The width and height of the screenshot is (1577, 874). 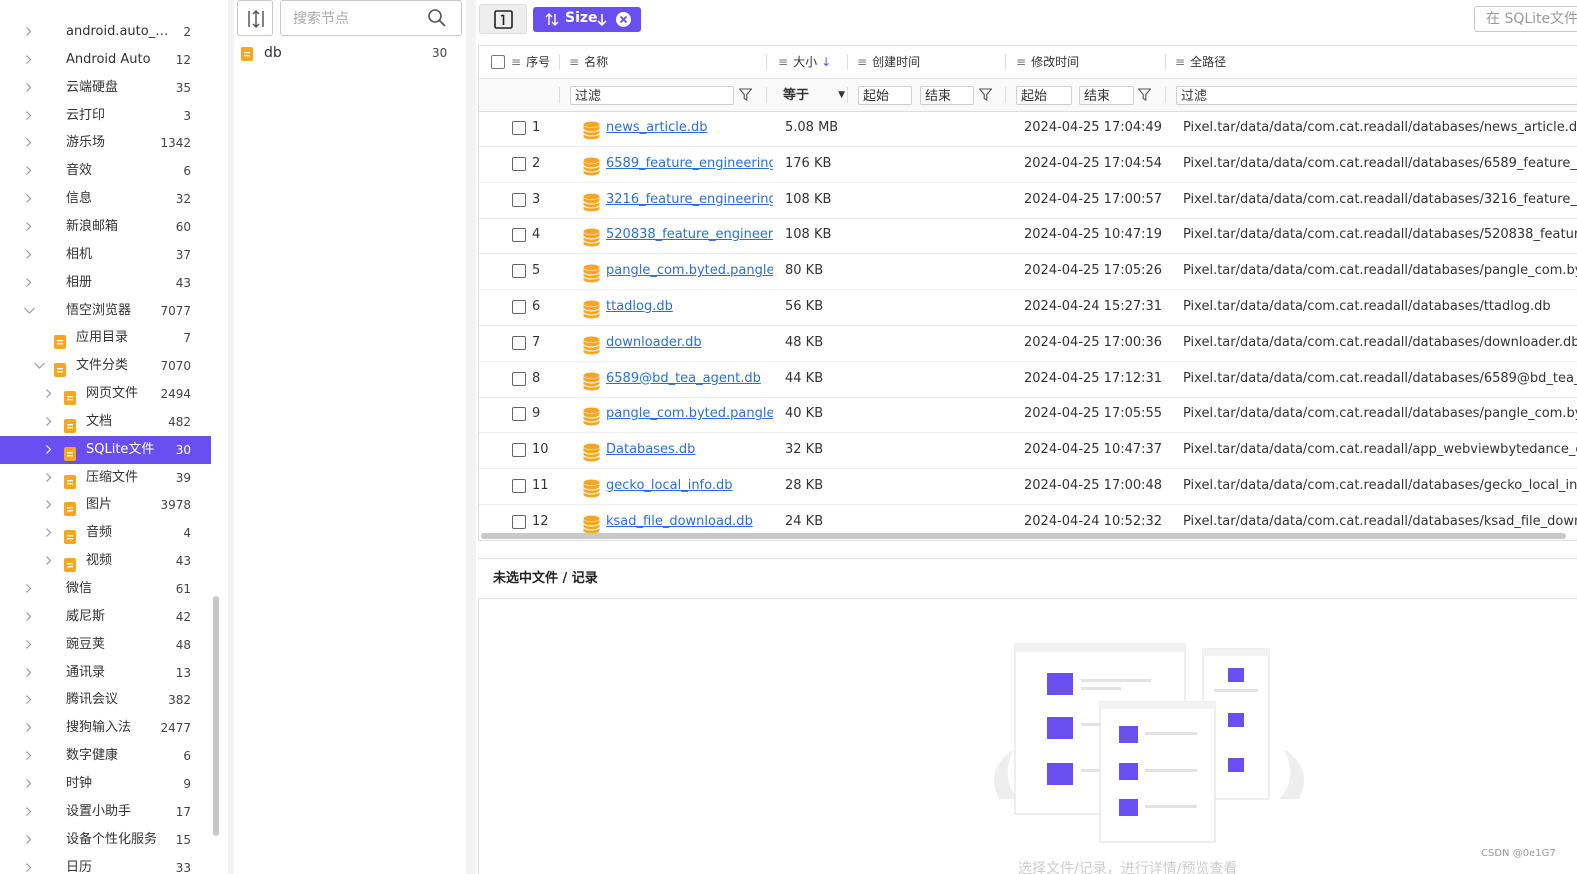 What do you see at coordinates (105, 32) in the screenshot?
I see `tree-item: android.auto_g... 2` at bounding box center [105, 32].